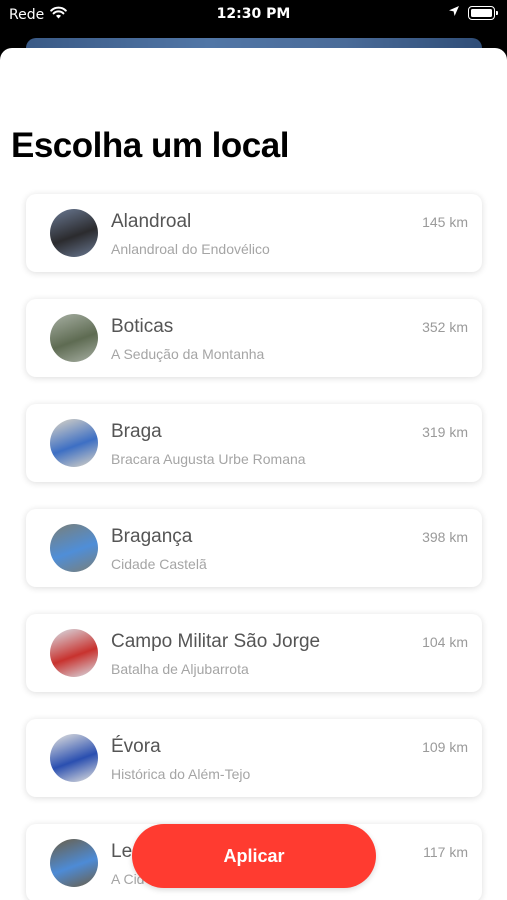 This screenshot has height=900, width=507. What do you see at coordinates (483, 13) in the screenshot?
I see `battery-icon` at bounding box center [483, 13].